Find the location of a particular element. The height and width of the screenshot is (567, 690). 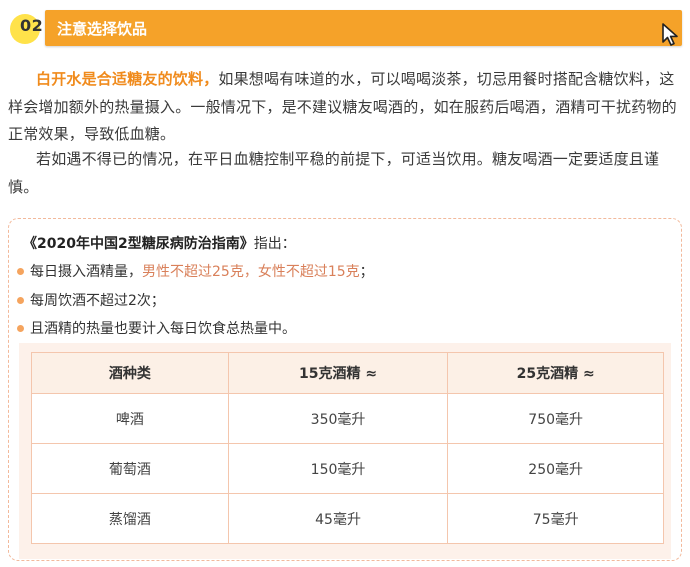

list-item: 每周饮酒不超过2次； is located at coordinates (91, 300).